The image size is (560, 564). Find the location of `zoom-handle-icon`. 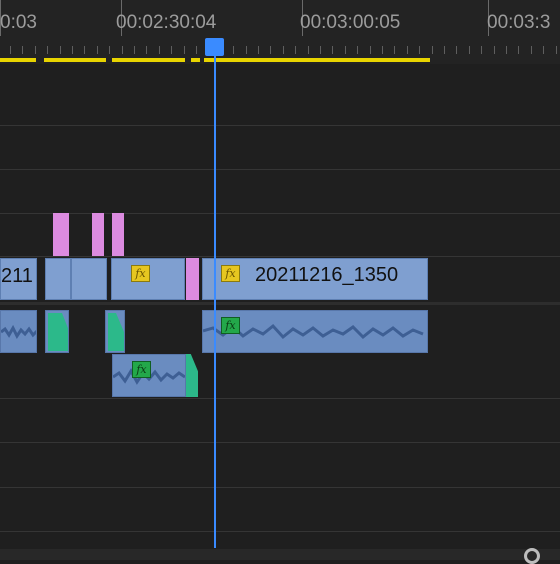

zoom-handle-icon is located at coordinates (532, 556).